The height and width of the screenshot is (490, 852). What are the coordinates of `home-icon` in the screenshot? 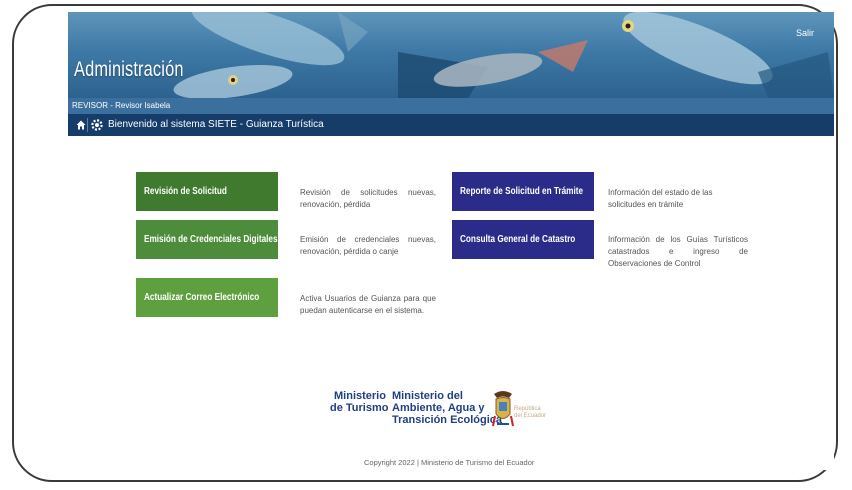 It's located at (81, 125).